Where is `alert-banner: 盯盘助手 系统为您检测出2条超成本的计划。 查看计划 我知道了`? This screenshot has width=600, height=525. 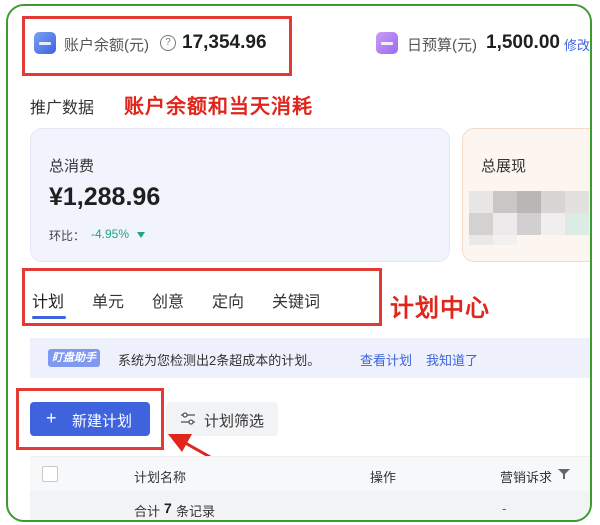 alert-banner: 盯盘助手 系统为您检测出2条超成本的计划。 查看计划 我知道了 is located at coordinates (310, 358).